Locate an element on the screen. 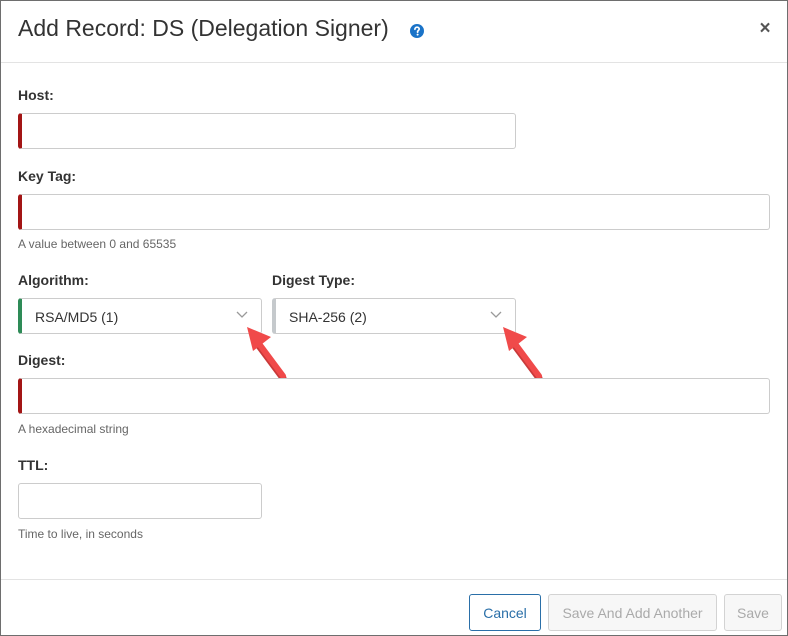 This screenshot has width=788, height=636. close-button: × is located at coordinates (765, 29).